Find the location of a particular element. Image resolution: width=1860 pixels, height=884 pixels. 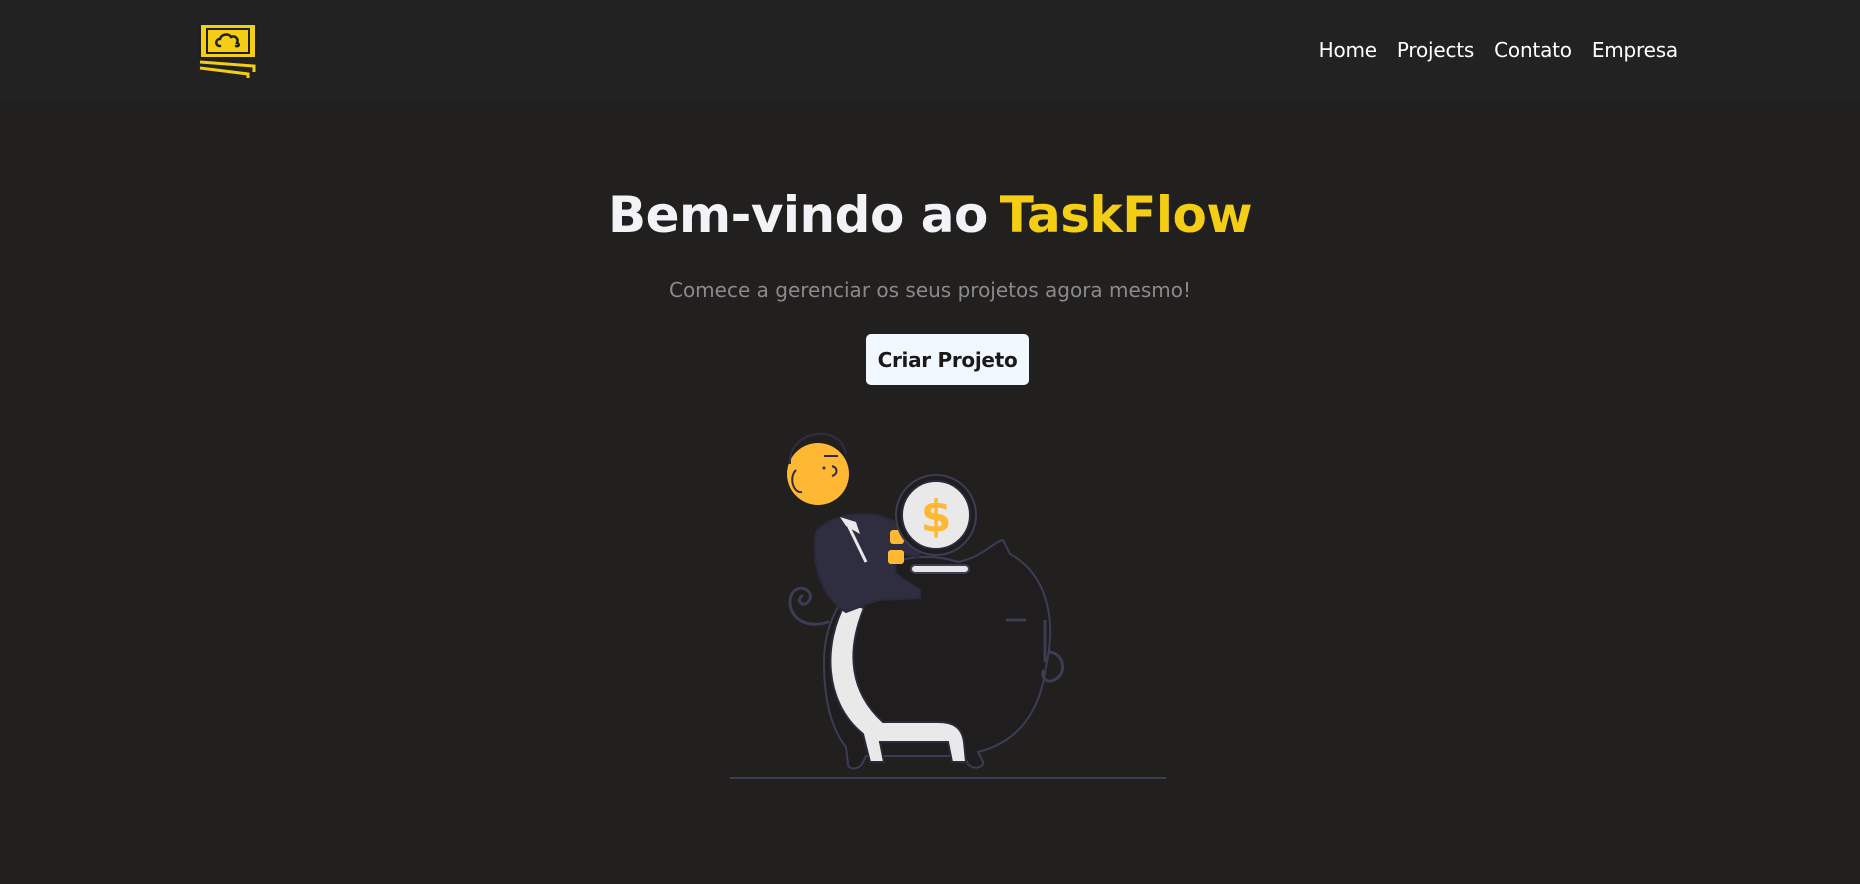

hero-title: Bem-vindo ao TaskFlow is located at coordinates (930, 215).